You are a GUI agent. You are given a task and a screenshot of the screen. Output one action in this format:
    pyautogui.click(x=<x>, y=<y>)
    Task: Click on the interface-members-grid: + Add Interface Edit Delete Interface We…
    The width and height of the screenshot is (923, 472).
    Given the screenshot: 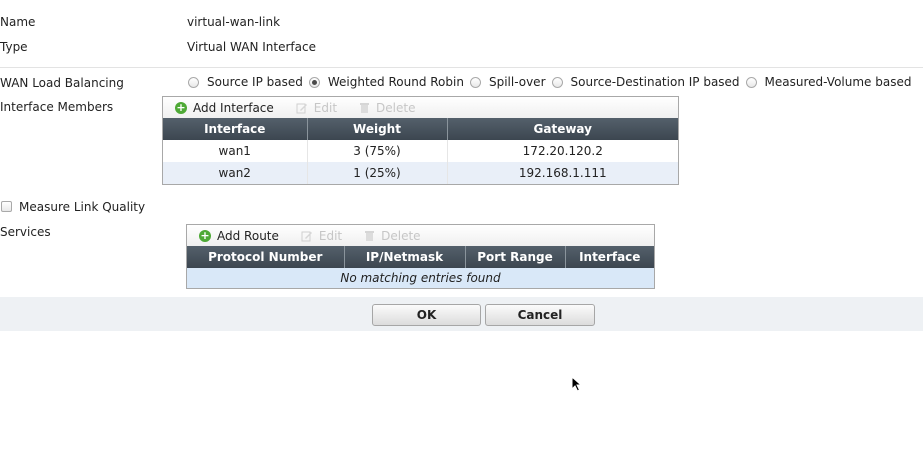 What is the action you would take?
    pyautogui.click(x=420, y=140)
    